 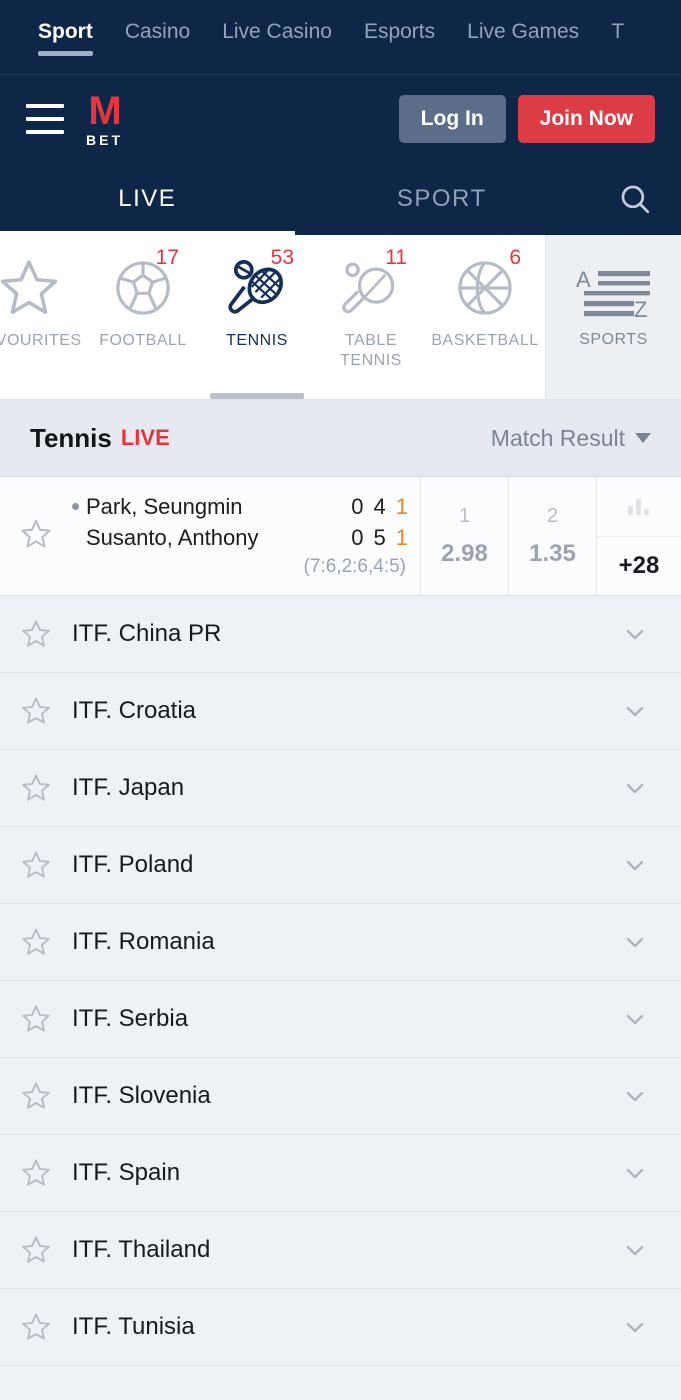 What do you see at coordinates (340, 1173) in the screenshot?
I see `league-row: ITF. Spain` at bounding box center [340, 1173].